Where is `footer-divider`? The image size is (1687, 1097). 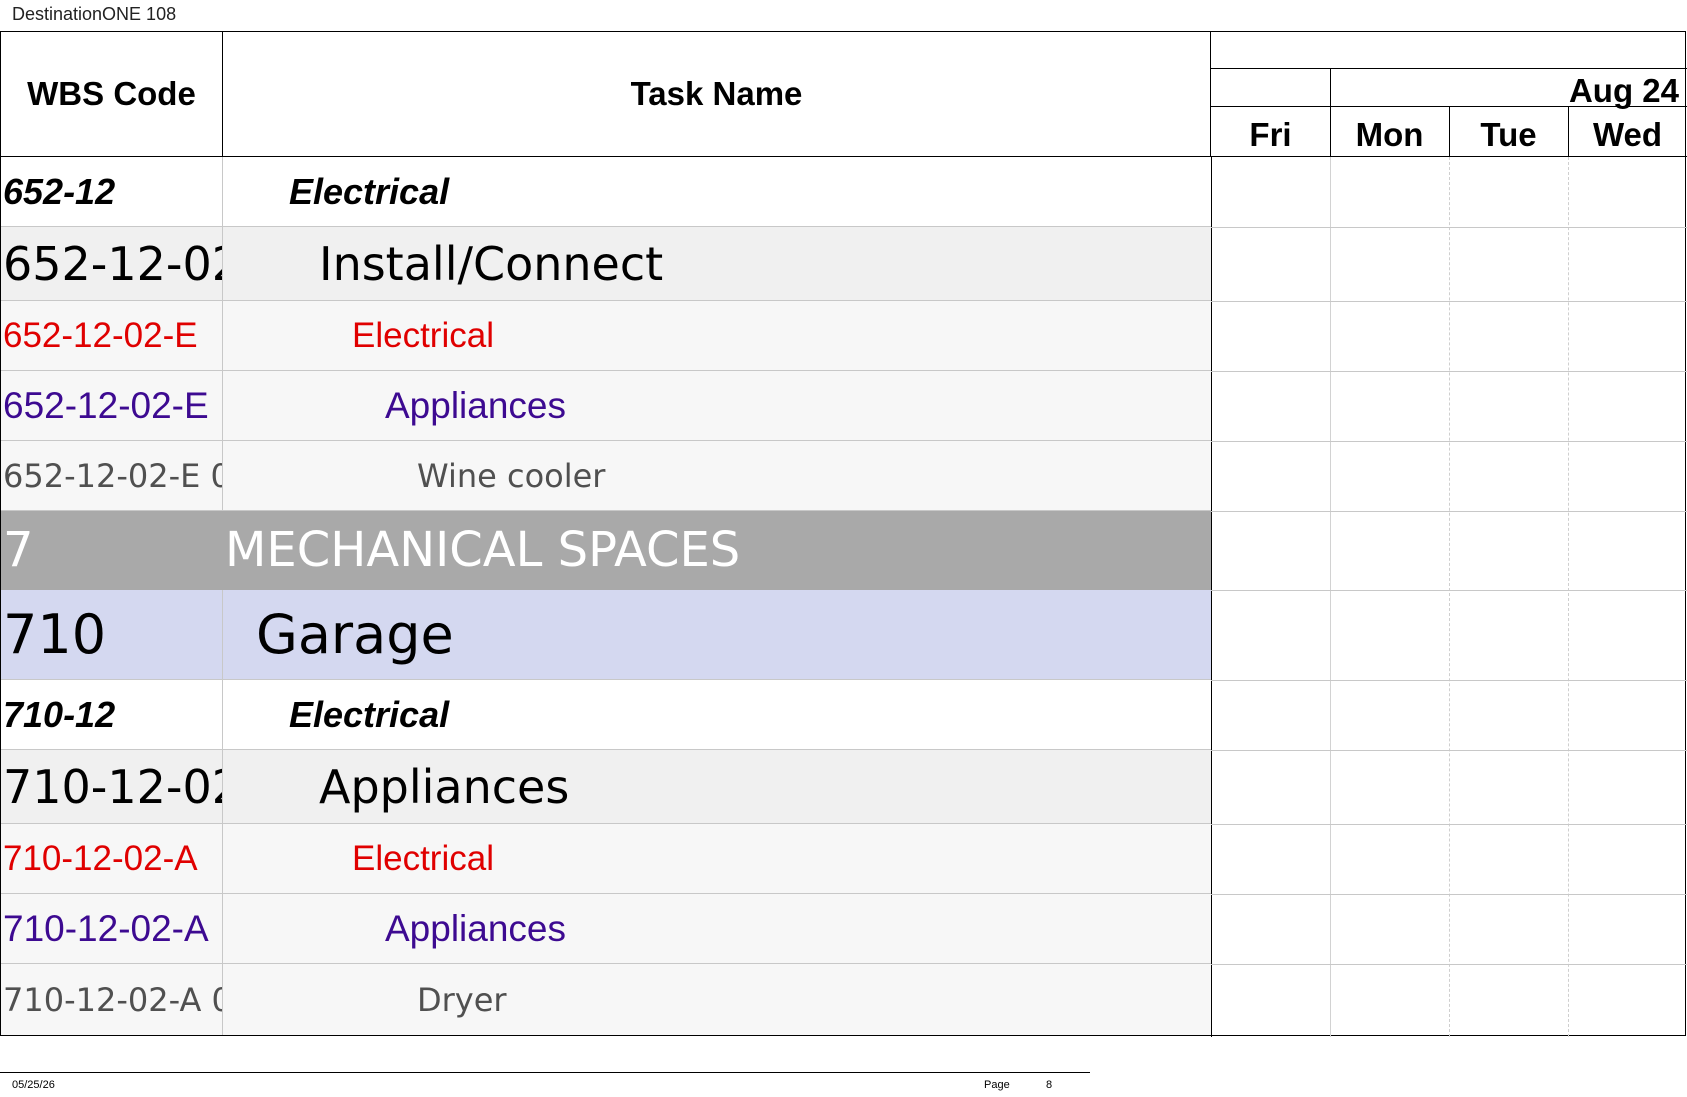 footer-divider is located at coordinates (545, 1072).